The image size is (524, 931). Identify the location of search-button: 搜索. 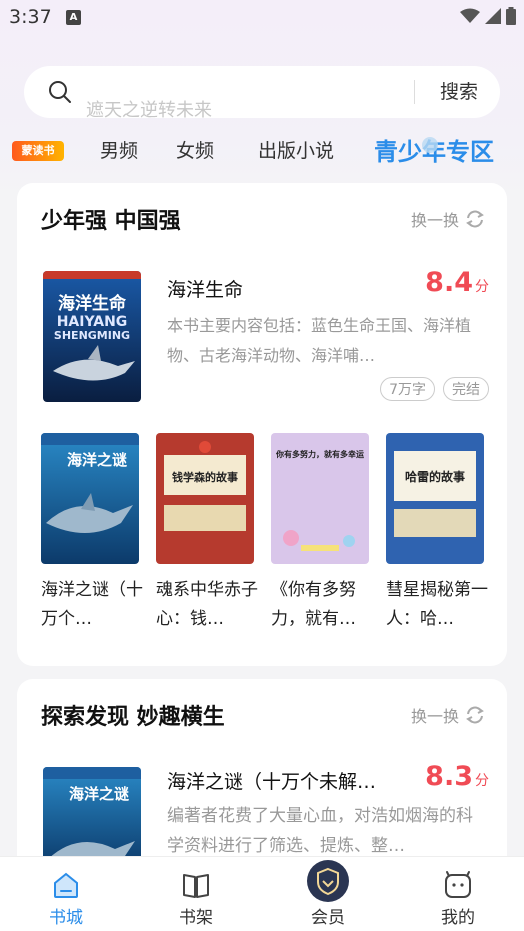
(459, 92).